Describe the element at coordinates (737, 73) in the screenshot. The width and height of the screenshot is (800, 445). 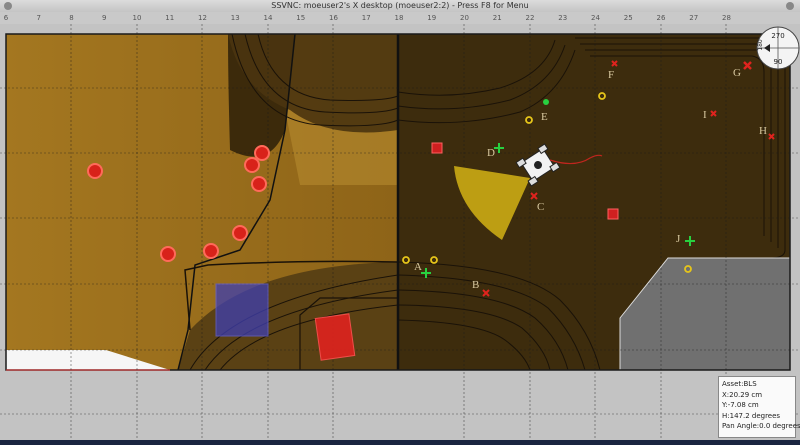
I see `svg-text: G` at that location.